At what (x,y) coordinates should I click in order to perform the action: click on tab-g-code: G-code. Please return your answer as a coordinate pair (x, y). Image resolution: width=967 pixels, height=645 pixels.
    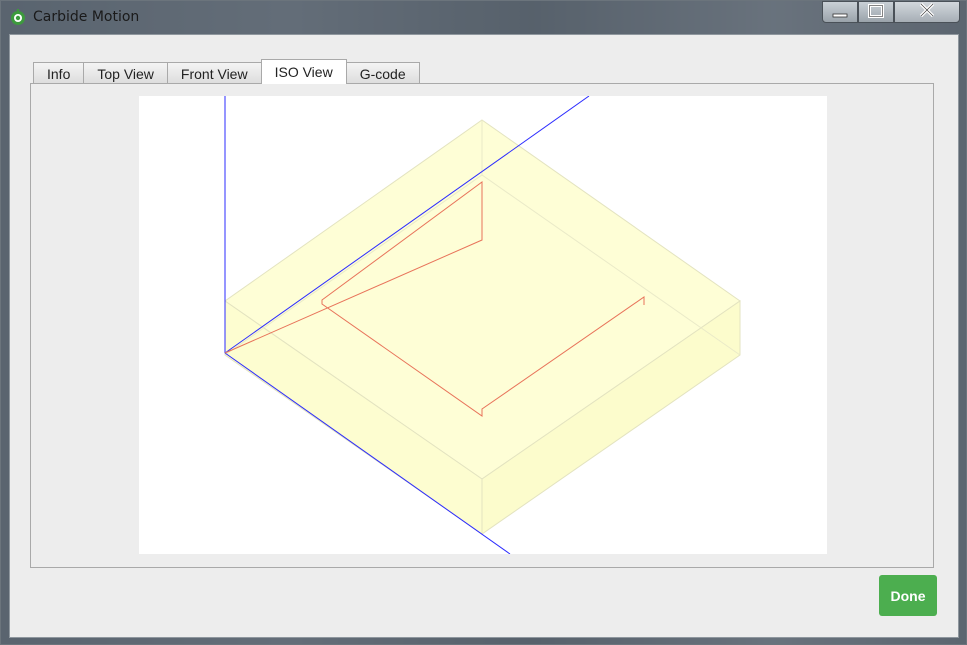
    Looking at the image, I should click on (382, 73).